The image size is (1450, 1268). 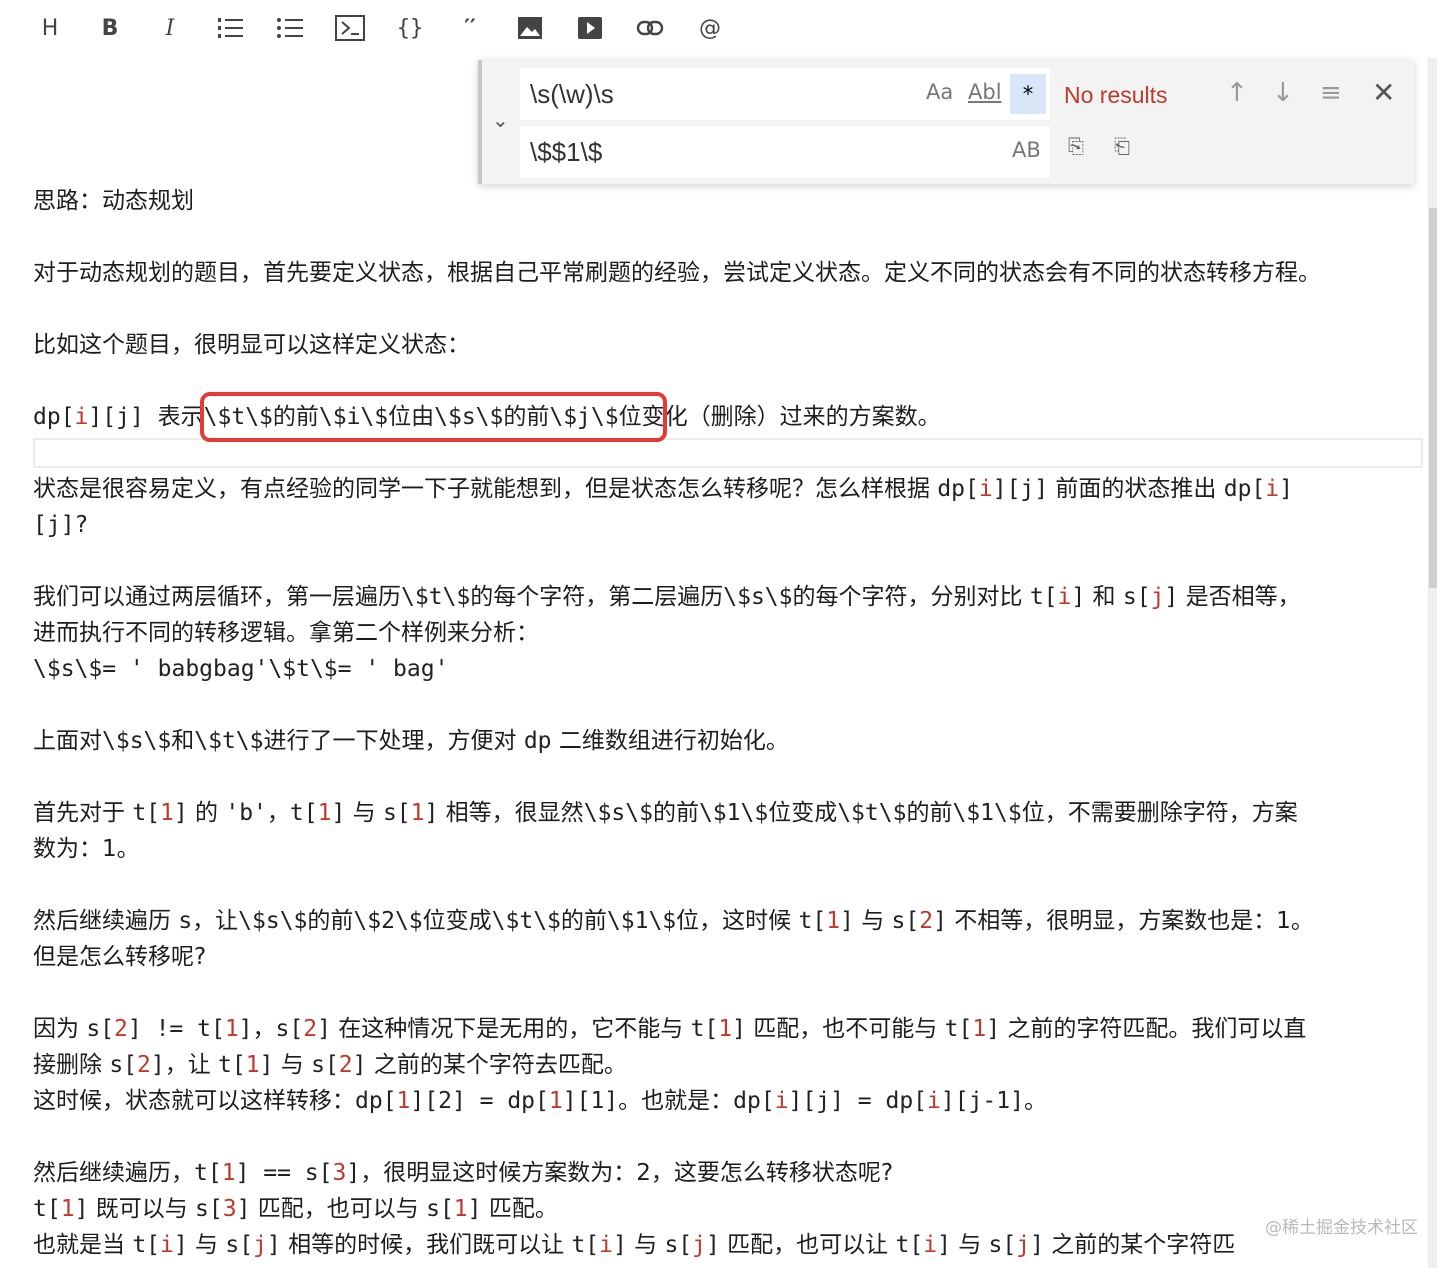 What do you see at coordinates (338, 1209) in the screenshot?
I see `text-segment: 匹配，也可以与` at bounding box center [338, 1209].